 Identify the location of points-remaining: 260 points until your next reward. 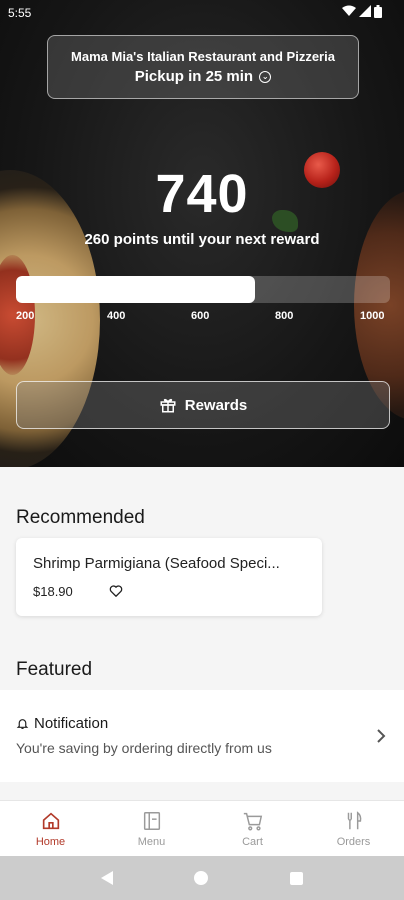
(202, 239).